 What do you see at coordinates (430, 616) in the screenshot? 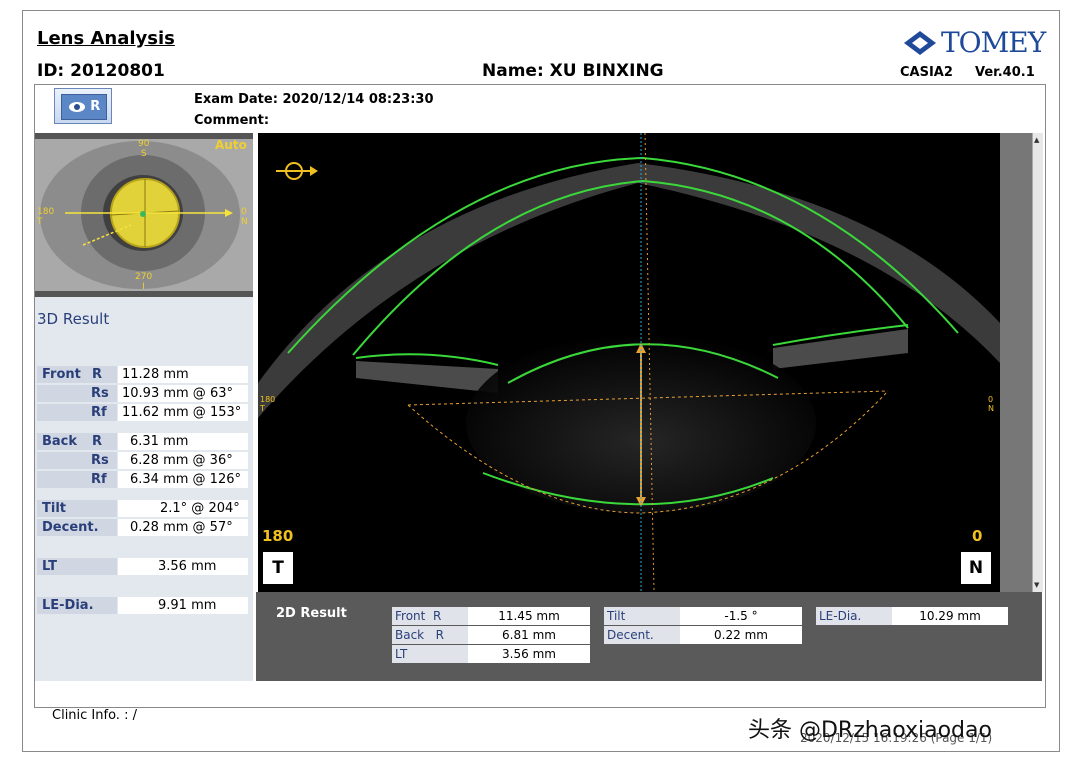
I see `r2d-front-label: Front R` at bounding box center [430, 616].